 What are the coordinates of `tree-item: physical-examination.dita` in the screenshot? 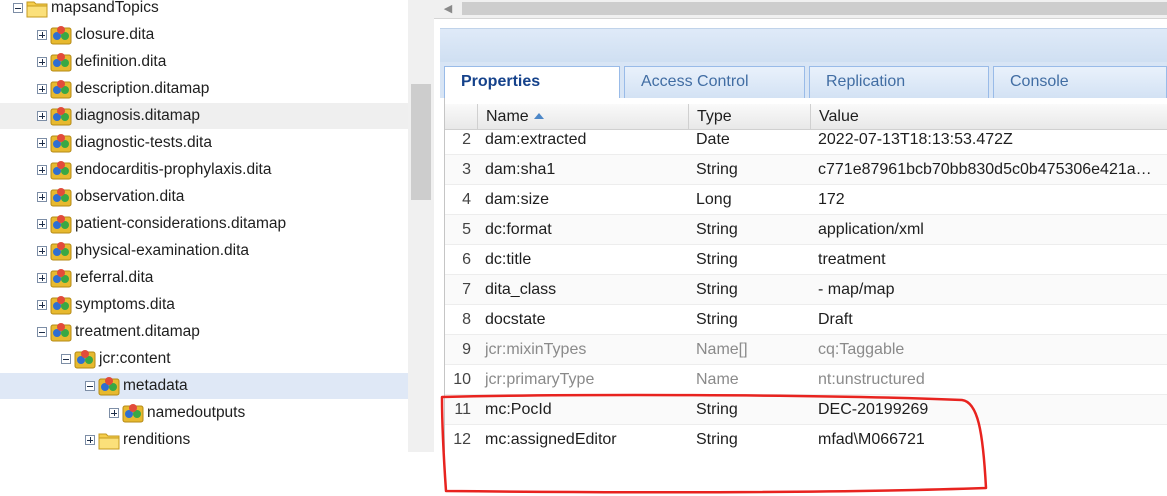 It's located at (204, 251).